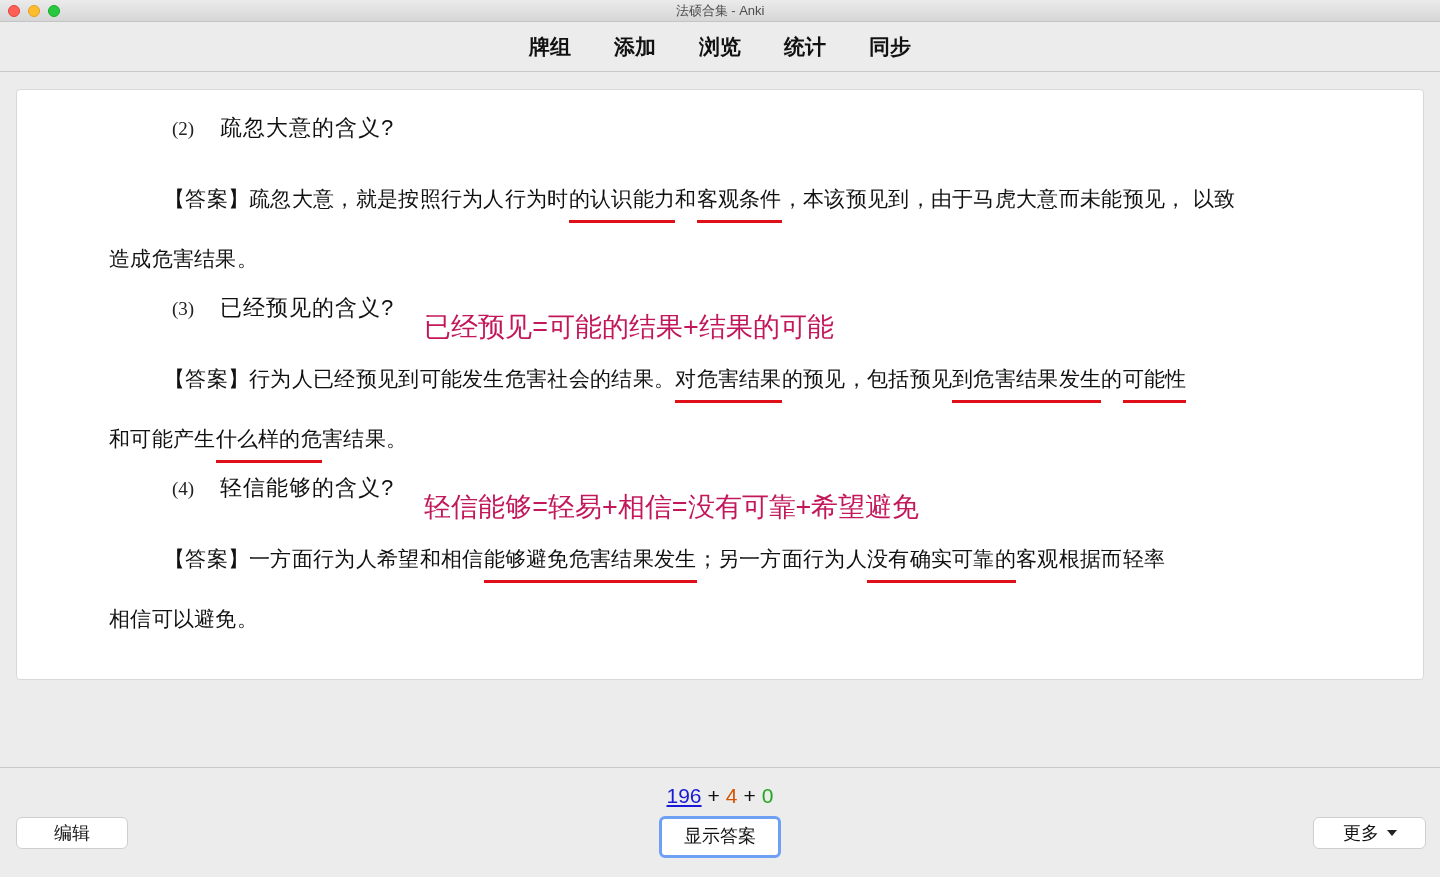 This screenshot has height=877, width=1440. What do you see at coordinates (890, 46) in the screenshot?
I see `toolbar-link: 同步` at bounding box center [890, 46].